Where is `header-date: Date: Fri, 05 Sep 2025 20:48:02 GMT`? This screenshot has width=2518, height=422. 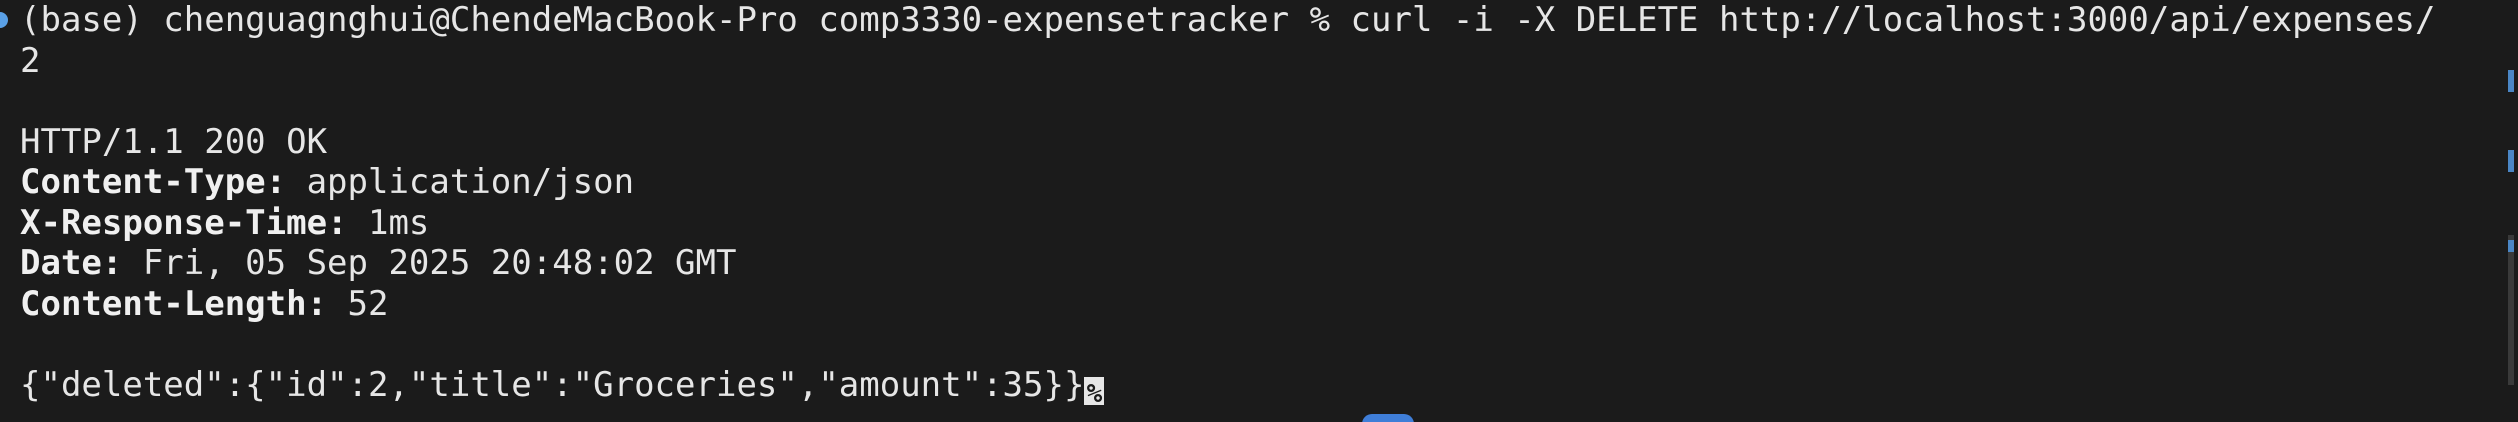
header-date: Date: Fri, 05 Sep 2025 20:48:02 GMT is located at coordinates (1269, 263).